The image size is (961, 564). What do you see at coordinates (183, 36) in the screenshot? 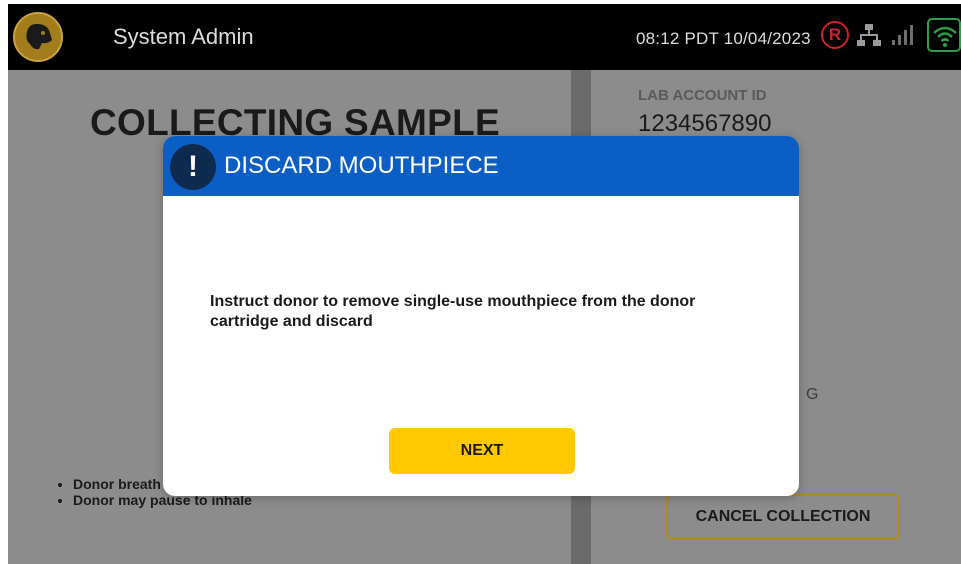
I see `user-name: System Admin` at bounding box center [183, 36].